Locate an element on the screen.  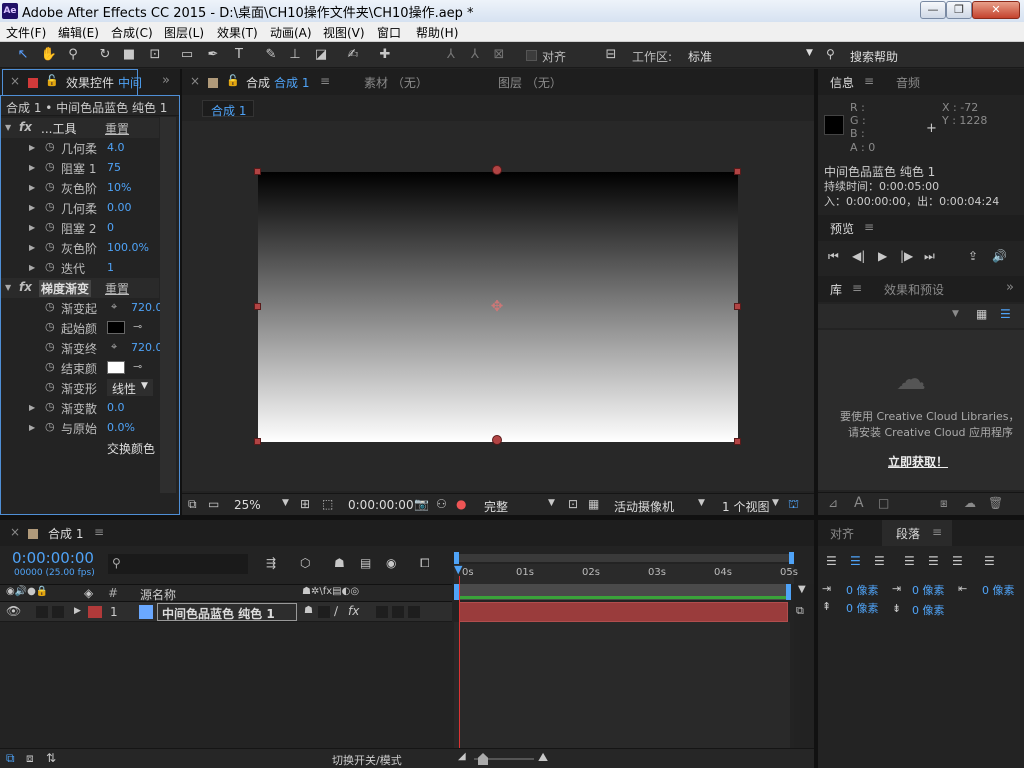
sync-icon: ☁ is located at coordinates (970, 503).